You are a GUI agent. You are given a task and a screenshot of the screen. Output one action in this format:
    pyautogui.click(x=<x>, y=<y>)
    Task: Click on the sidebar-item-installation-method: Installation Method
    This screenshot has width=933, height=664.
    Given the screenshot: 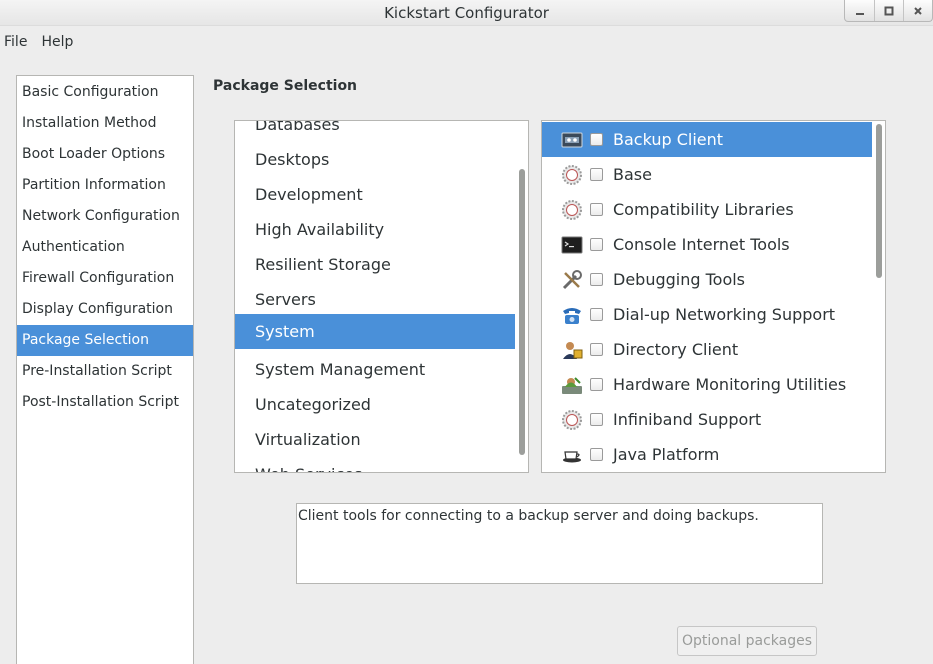 What is the action you would take?
    pyautogui.click(x=105, y=123)
    